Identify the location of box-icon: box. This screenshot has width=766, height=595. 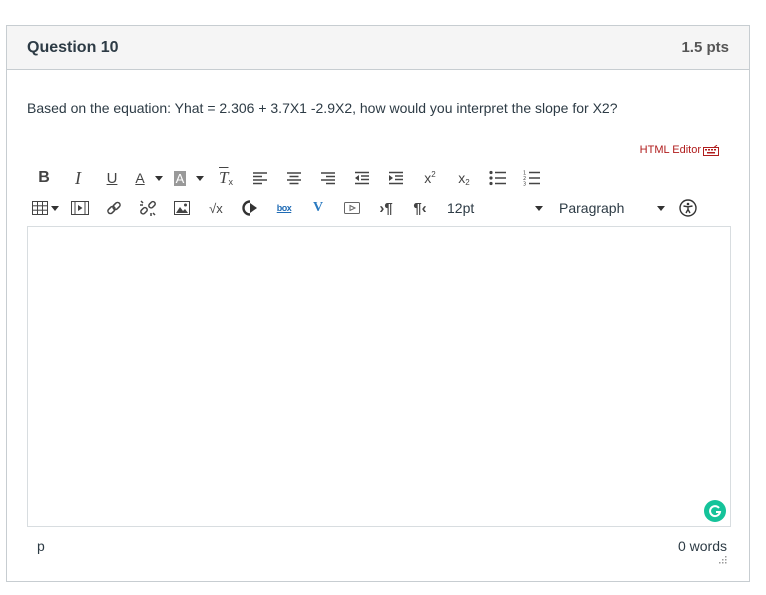
(284, 208).